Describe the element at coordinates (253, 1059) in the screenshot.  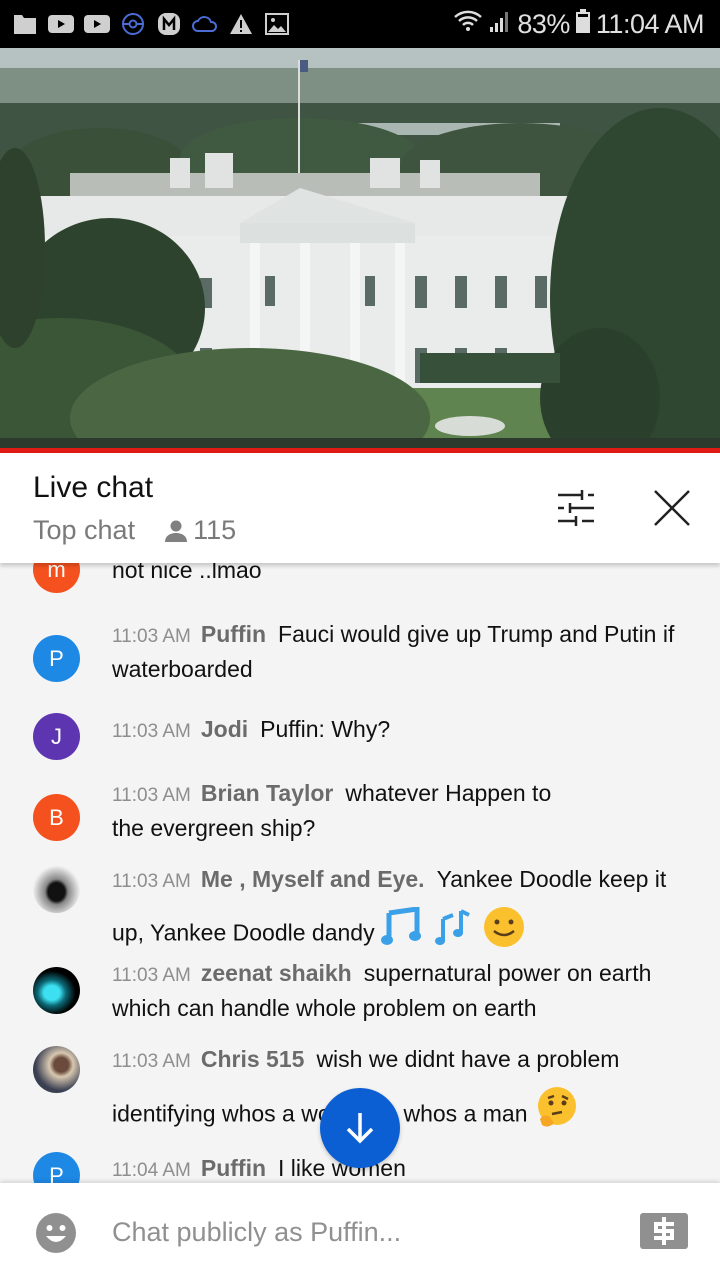
I see `message-author: Chris 515` at that location.